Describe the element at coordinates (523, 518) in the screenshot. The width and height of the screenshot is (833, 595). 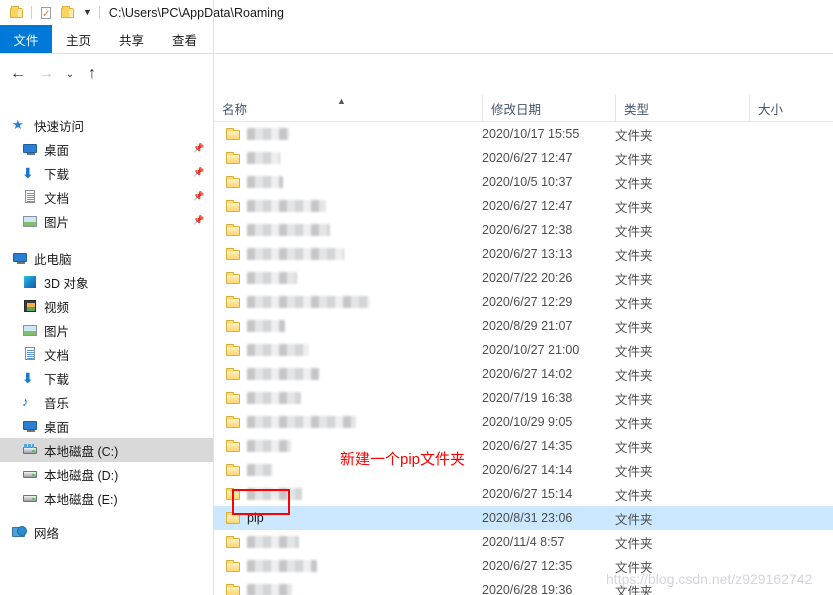
I see `table-row: pip 2020/8/31 23:06 文件夹` at that location.